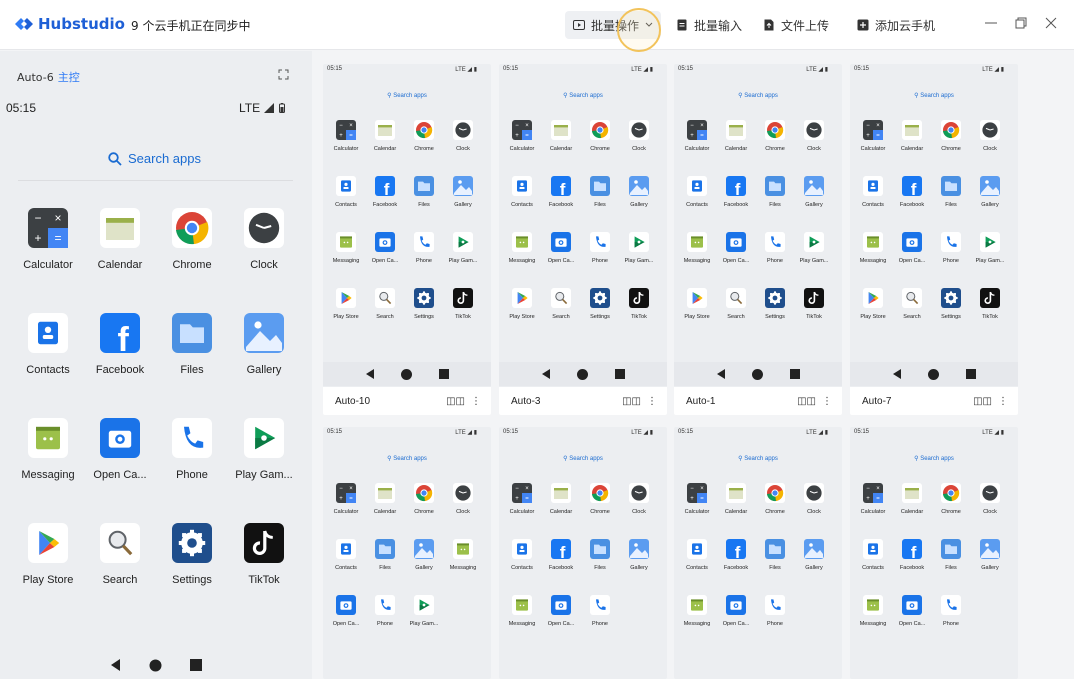 This screenshot has width=1074, height=679. What do you see at coordinates (155, 665) in the screenshot?
I see `home-icon` at bounding box center [155, 665].